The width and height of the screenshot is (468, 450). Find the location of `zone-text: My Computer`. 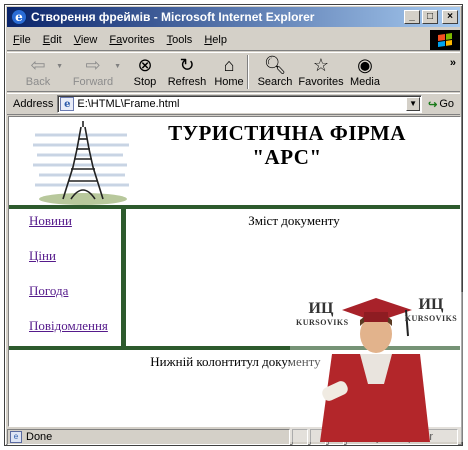

zone-text: My Computer is located at coordinates (400, 437).